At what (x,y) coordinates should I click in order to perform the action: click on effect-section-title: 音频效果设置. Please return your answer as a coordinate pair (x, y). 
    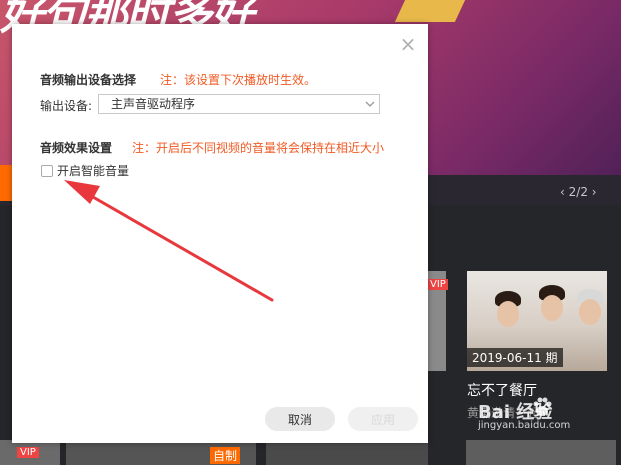
    Looking at the image, I should click on (76, 148).